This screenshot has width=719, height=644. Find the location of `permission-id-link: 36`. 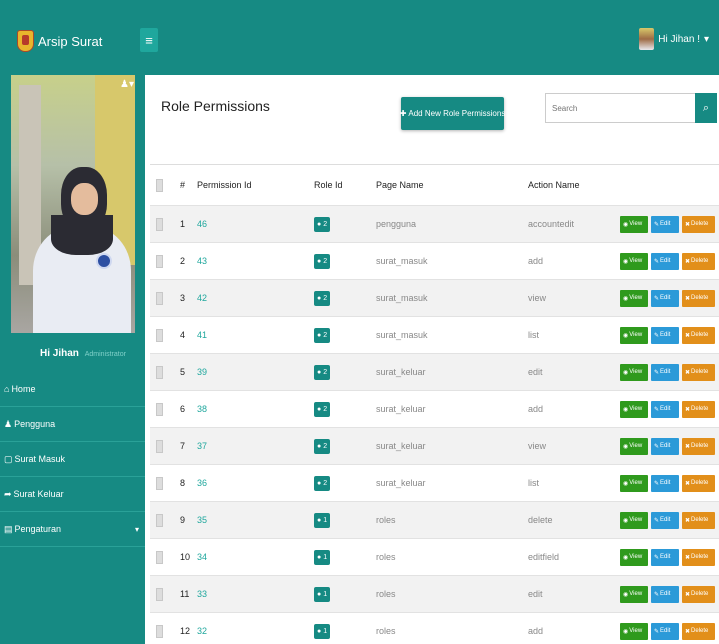

permission-id-link: 36 is located at coordinates (227, 483).